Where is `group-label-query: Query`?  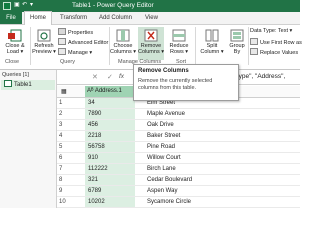 group-label-query: Query is located at coordinates (67, 62).